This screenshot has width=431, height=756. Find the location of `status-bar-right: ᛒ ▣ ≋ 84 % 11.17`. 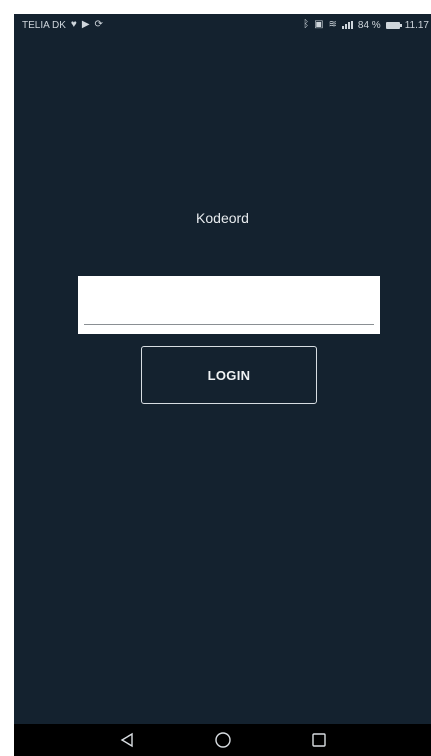

status-bar-right: ᛒ ▣ ≋ 84 % 11.17 is located at coordinates (366, 25).